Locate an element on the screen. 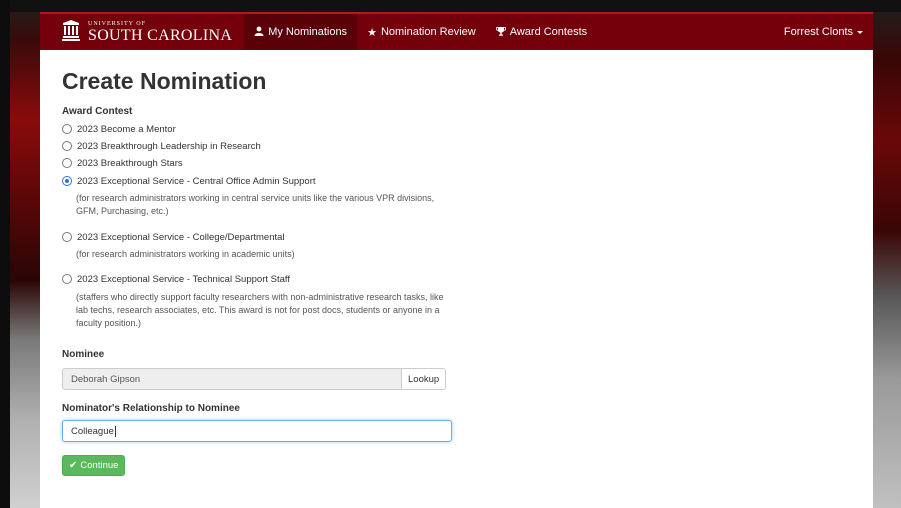  lookup-button: Lookup is located at coordinates (424, 379).